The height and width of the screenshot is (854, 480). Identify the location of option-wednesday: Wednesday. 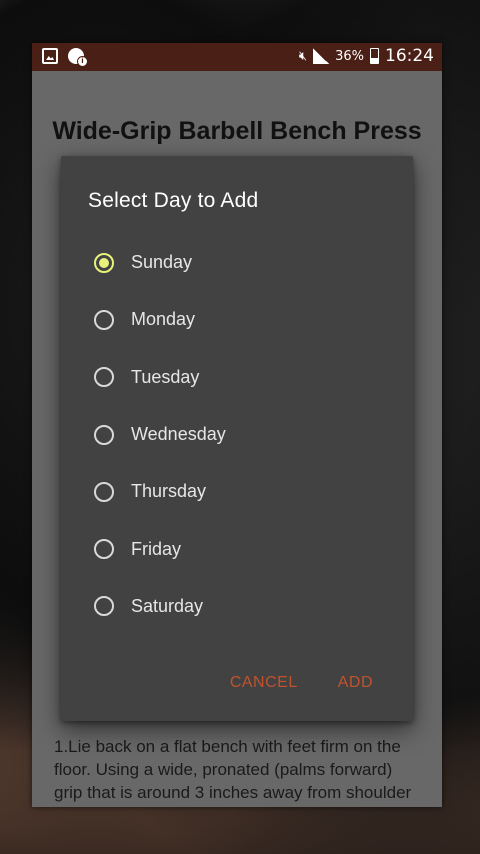
(237, 434).